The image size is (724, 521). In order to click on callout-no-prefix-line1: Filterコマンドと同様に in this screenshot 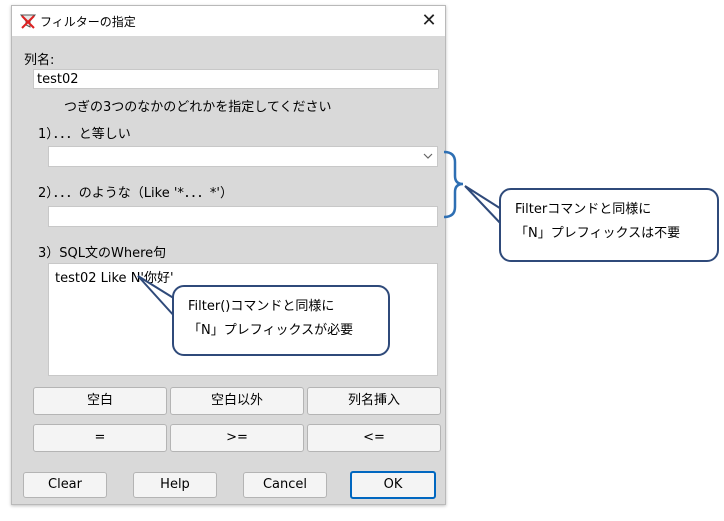, I will do `click(583, 209)`.